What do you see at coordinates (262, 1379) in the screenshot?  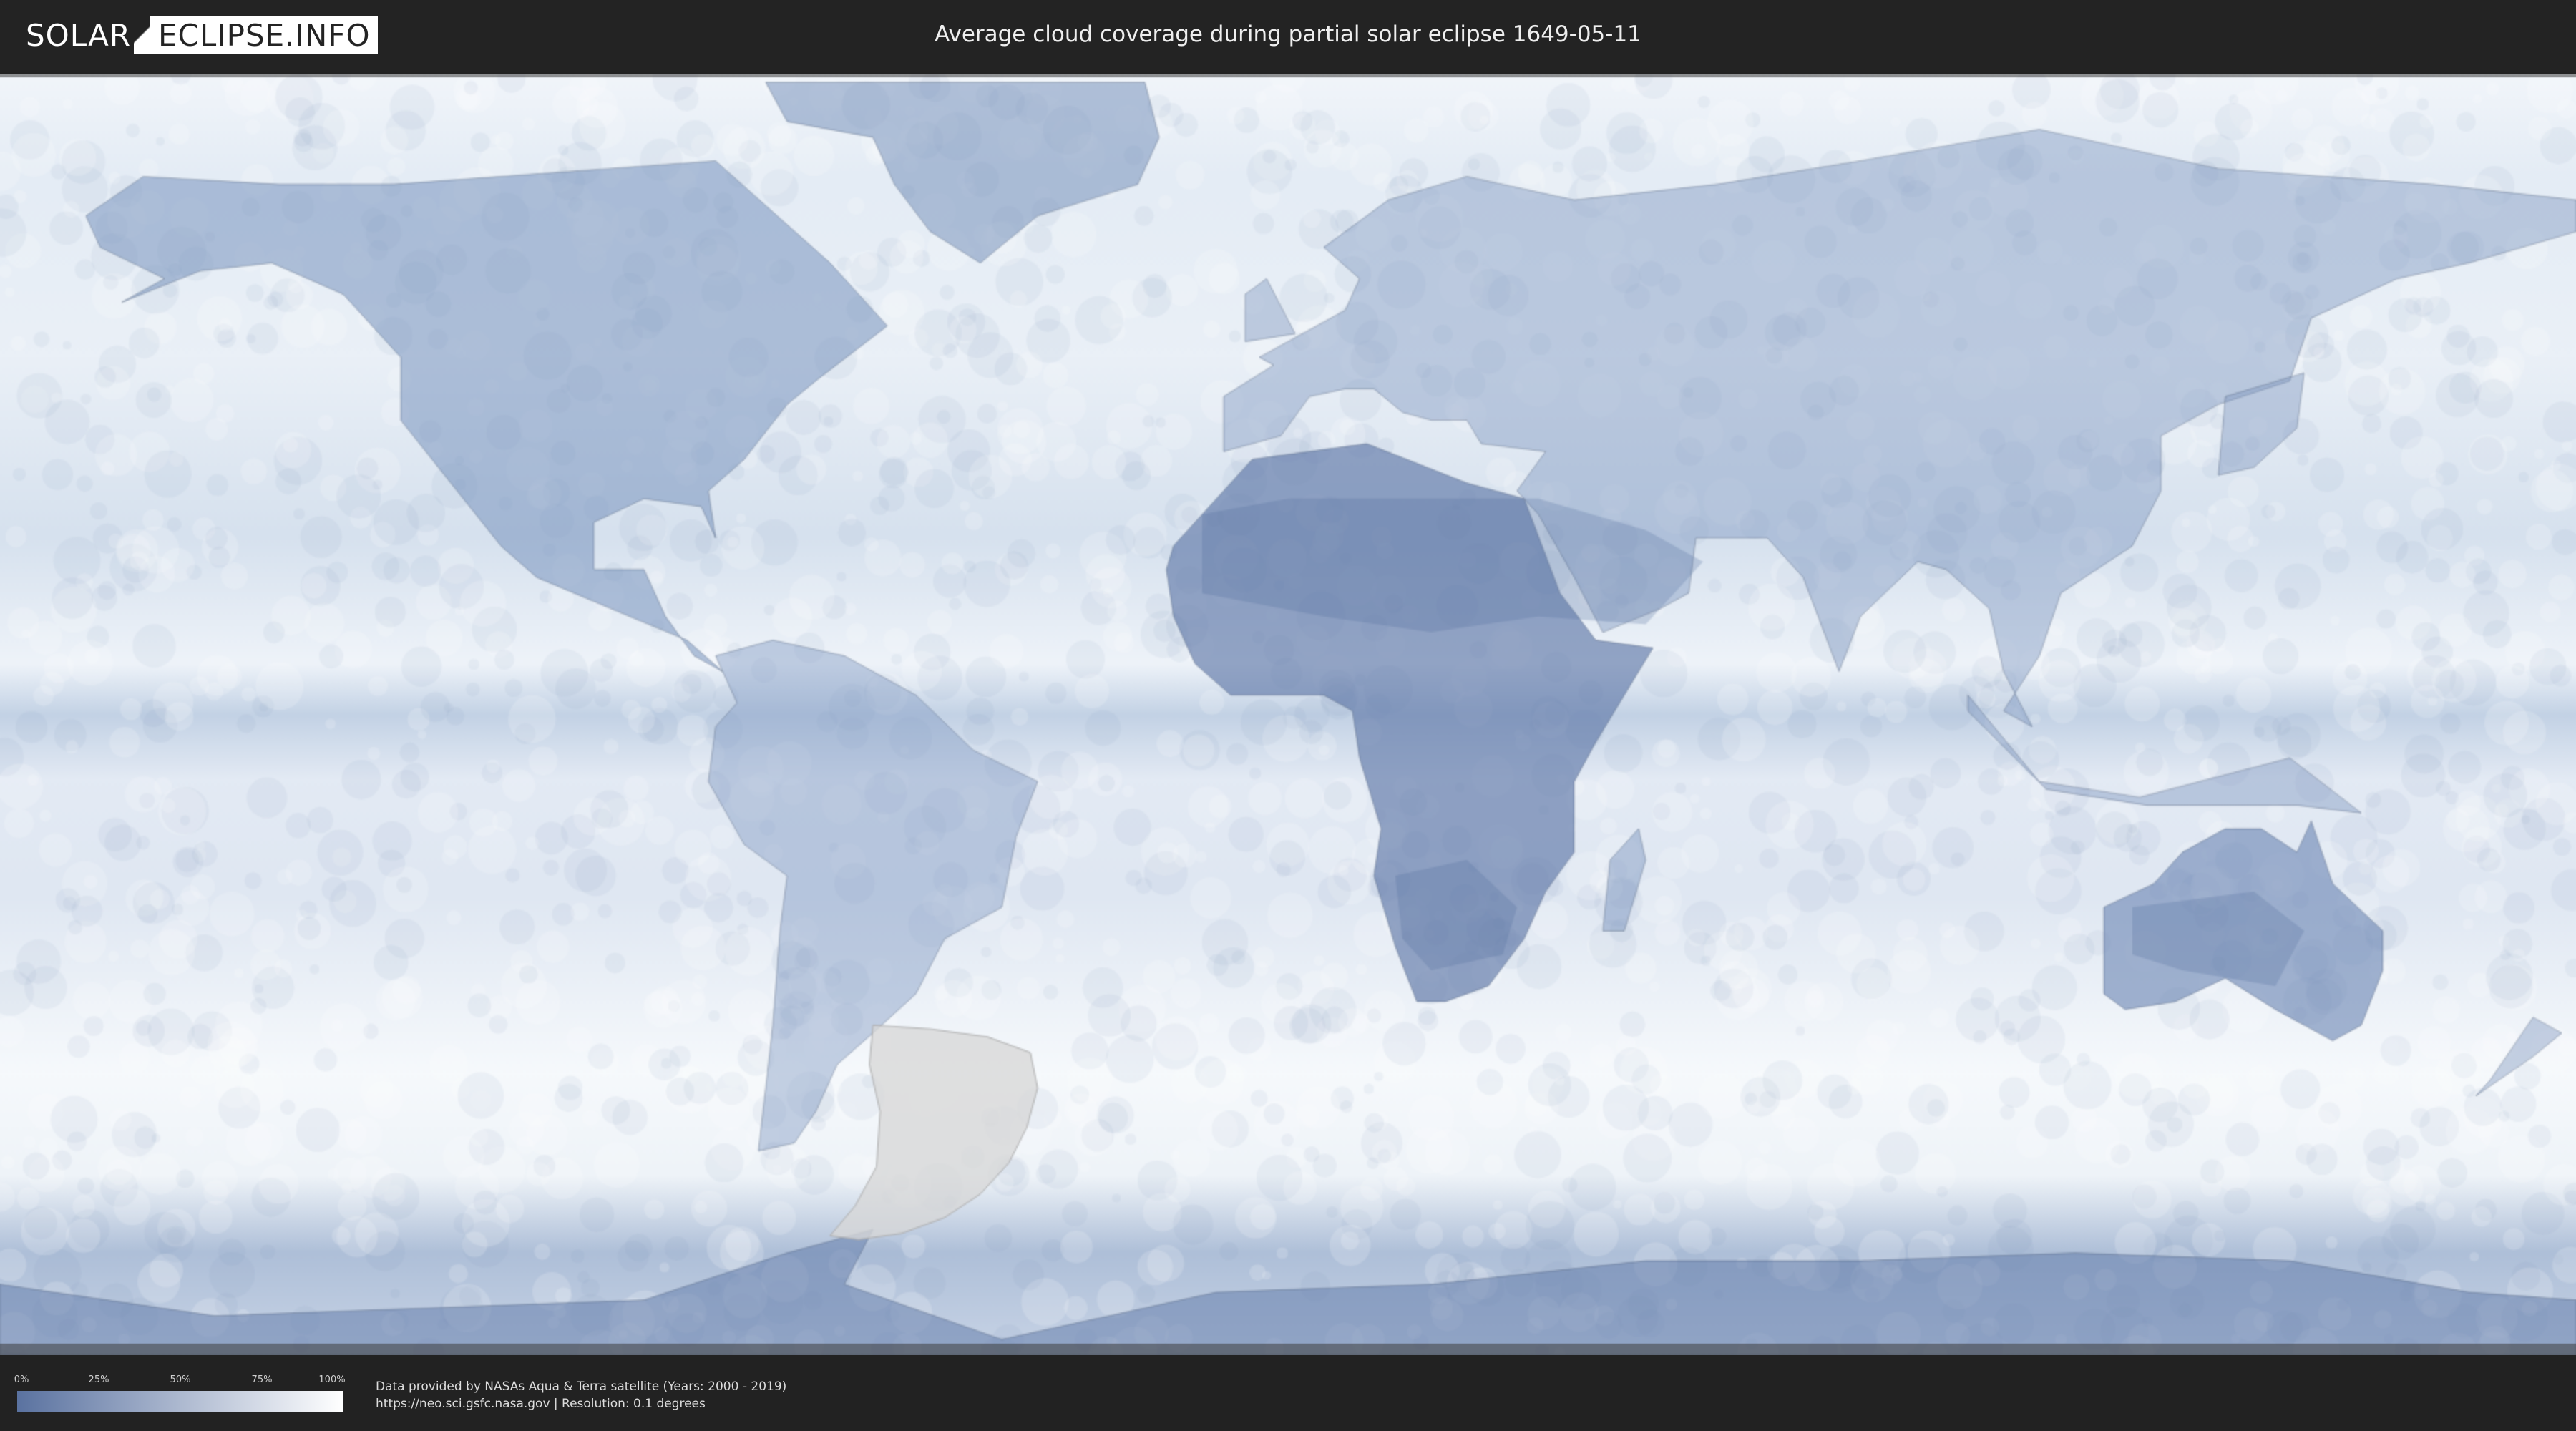 I see `legend-tick-75: 75%` at bounding box center [262, 1379].